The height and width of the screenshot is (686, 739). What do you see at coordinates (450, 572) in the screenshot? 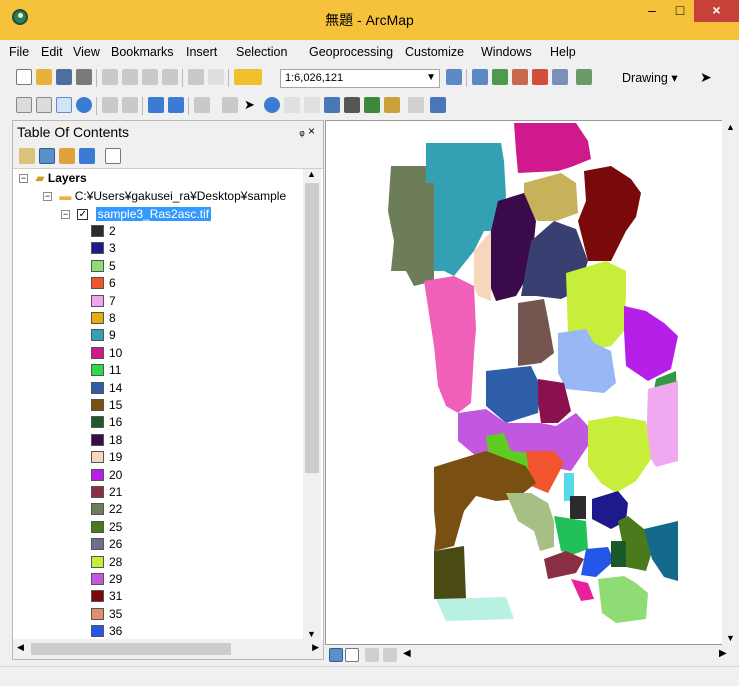
I see `region-olive` at bounding box center [450, 572].